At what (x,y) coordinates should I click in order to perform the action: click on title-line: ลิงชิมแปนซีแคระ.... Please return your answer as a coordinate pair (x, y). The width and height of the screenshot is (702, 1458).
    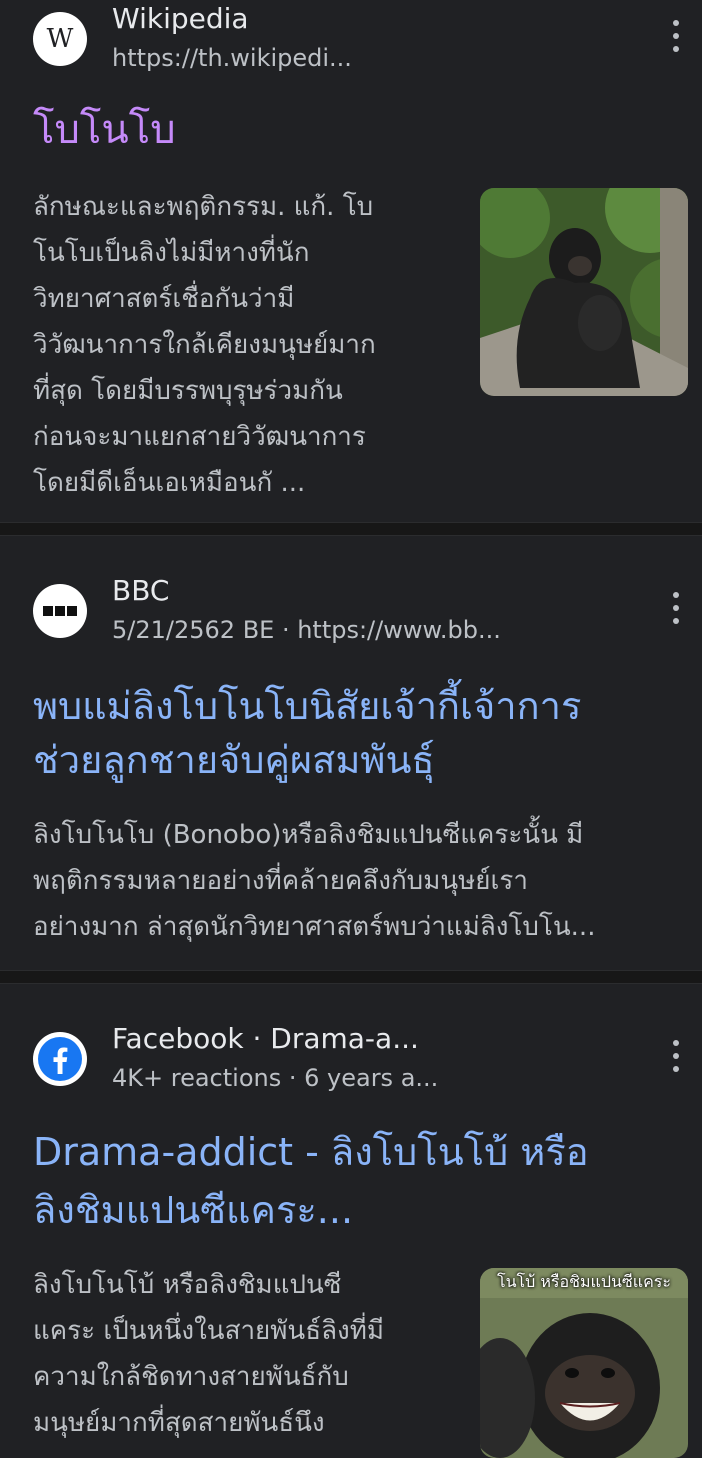
    Looking at the image, I should click on (193, 1210).